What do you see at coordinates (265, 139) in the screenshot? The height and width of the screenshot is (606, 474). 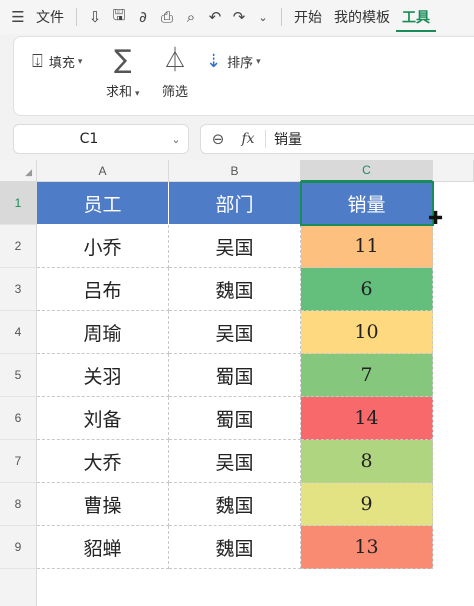 I see `formula-divider` at bounding box center [265, 139].